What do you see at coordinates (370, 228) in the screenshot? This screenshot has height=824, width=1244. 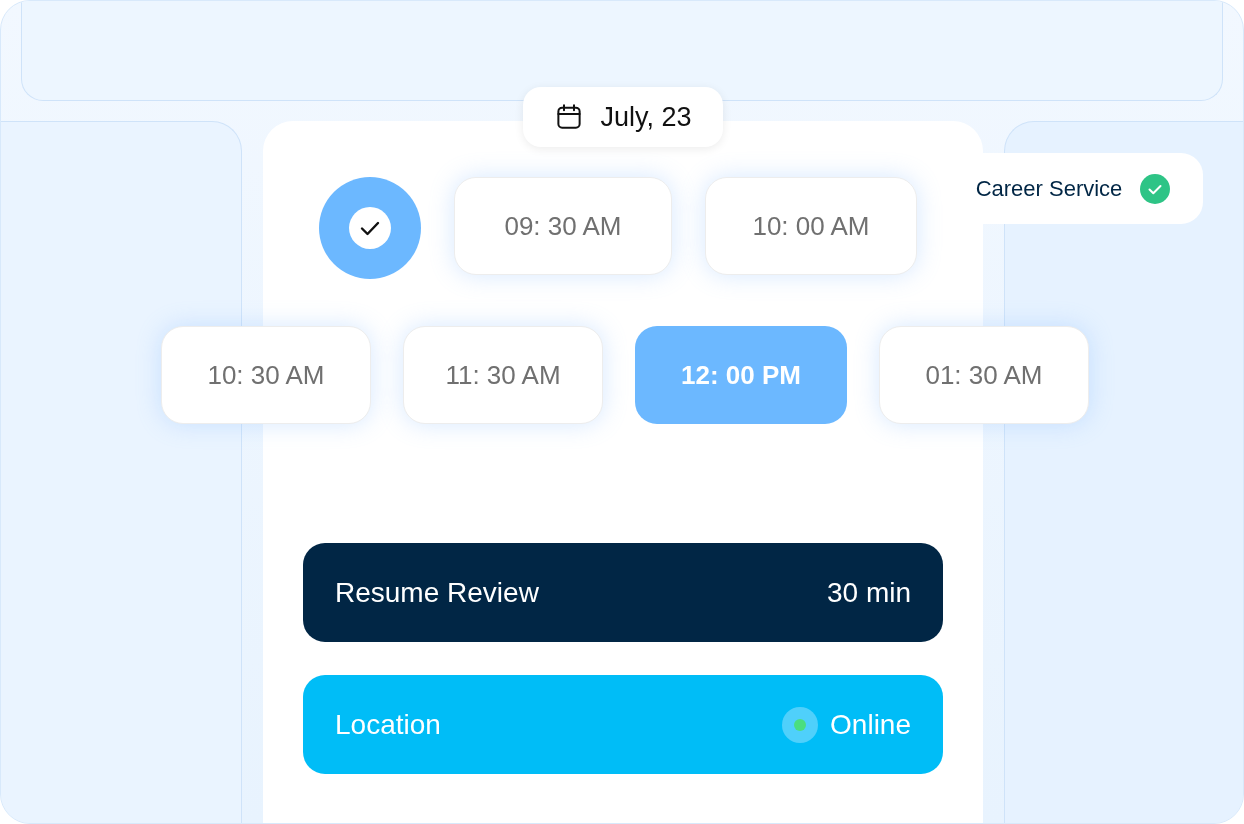 I see `check-icon` at bounding box center [370, 228].